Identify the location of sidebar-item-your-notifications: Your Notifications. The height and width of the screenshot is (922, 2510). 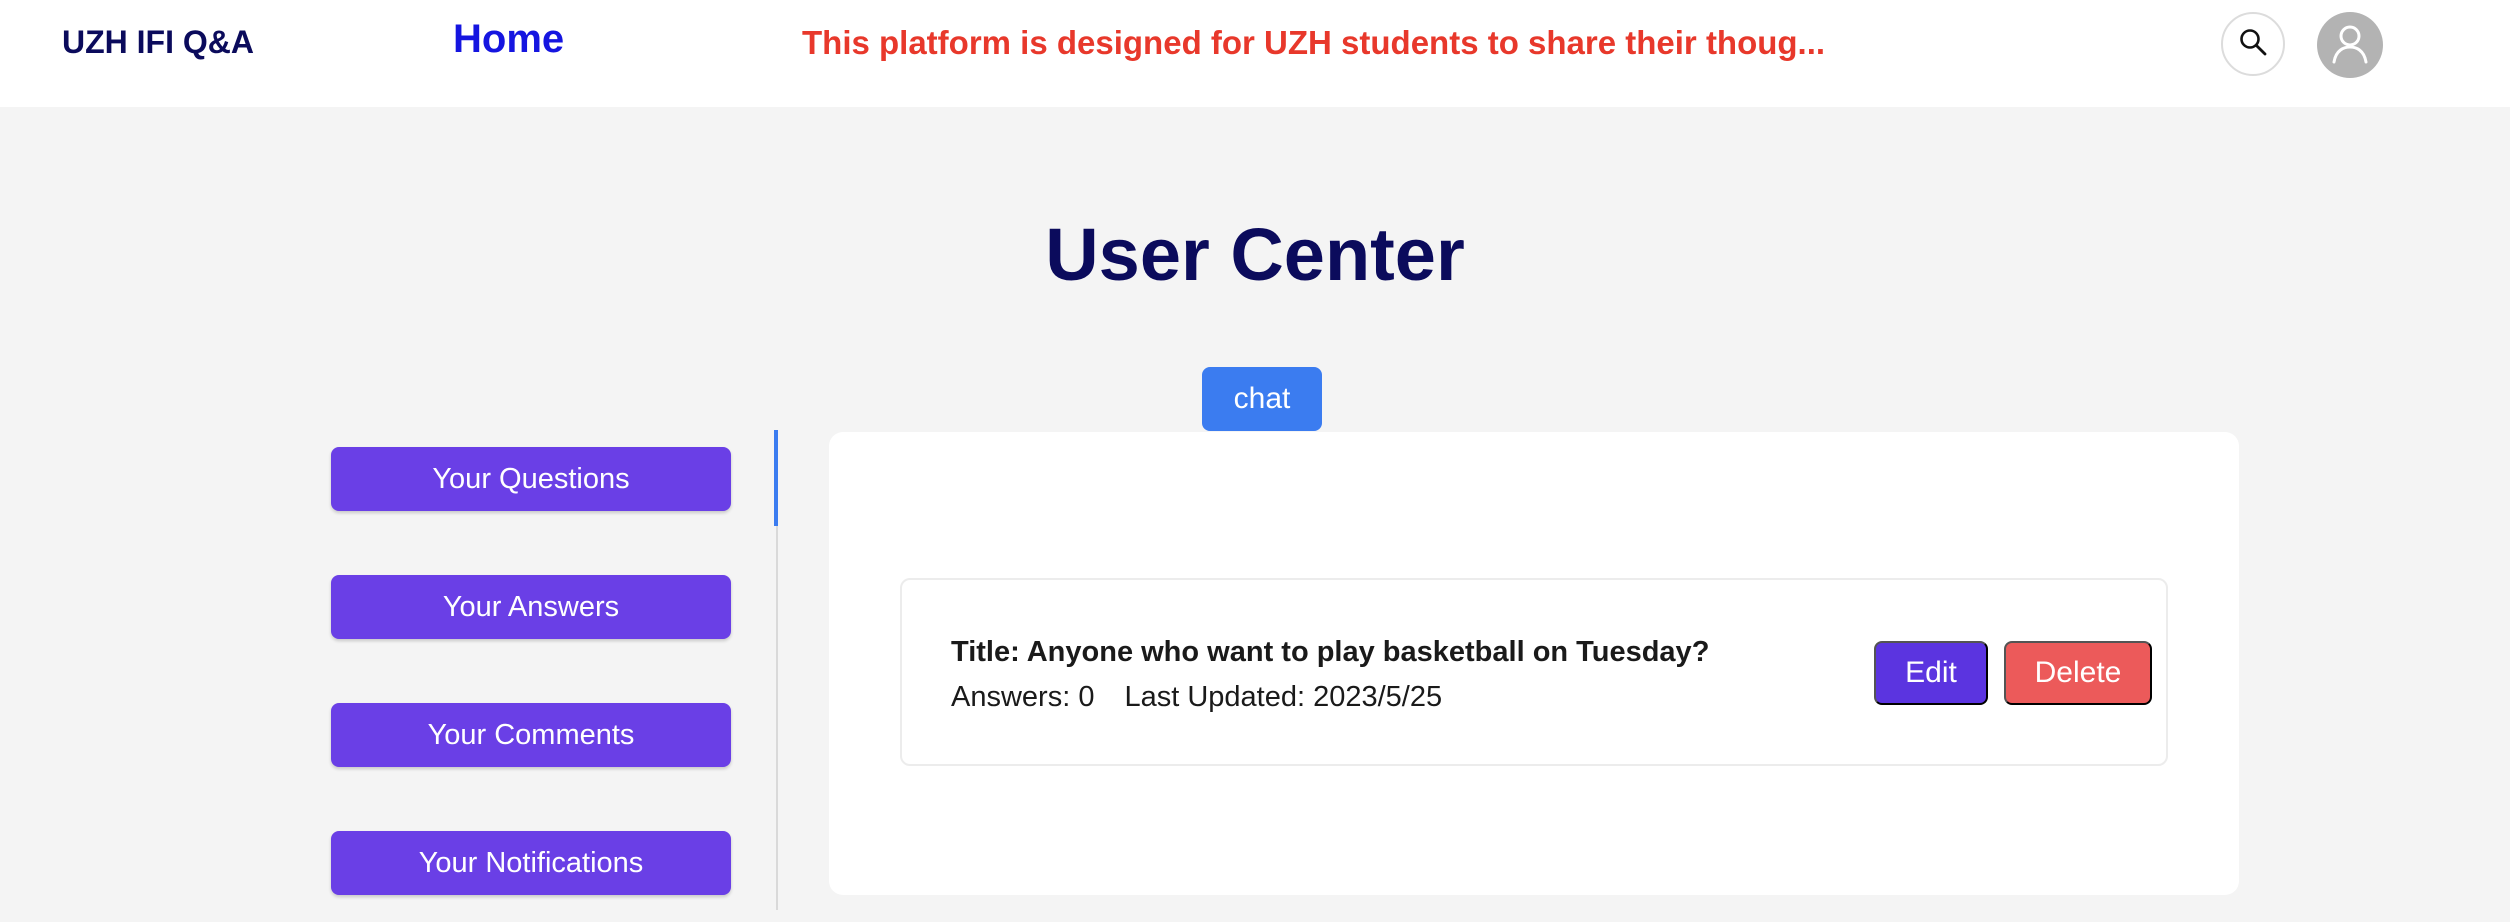
(531, 863).